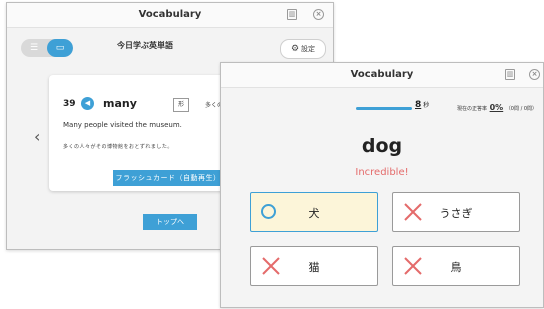  Describe the element at coordinates (37, 136) in the screenshot. I see `previous-arrow-icon: ‹` at that location.